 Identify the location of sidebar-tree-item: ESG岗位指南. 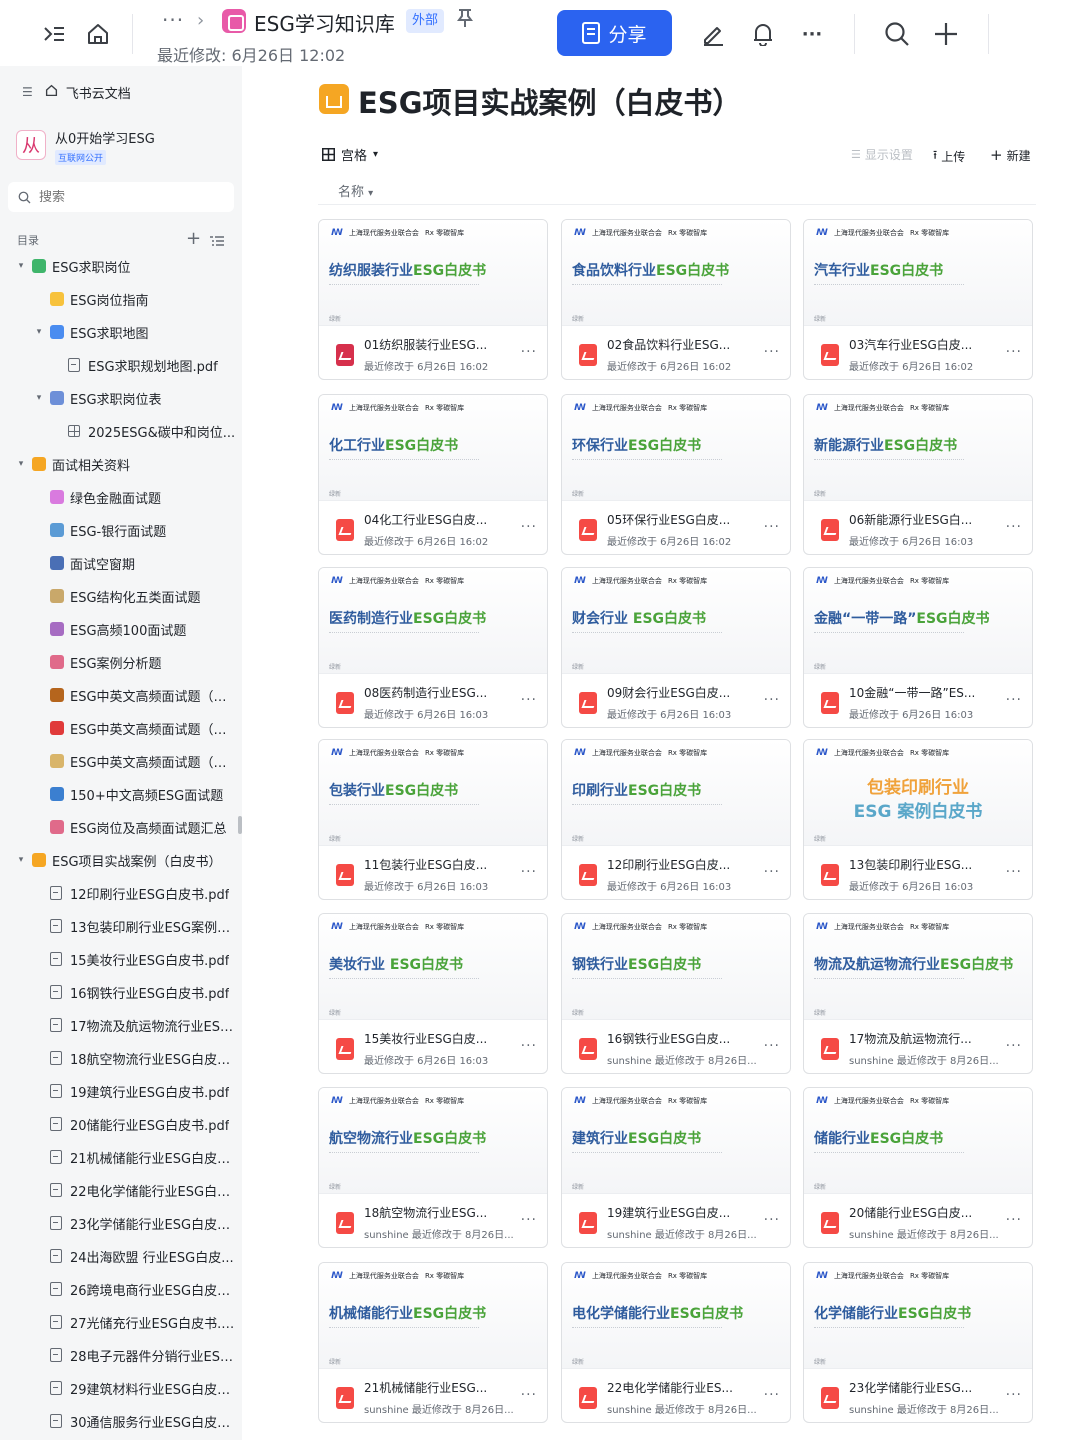
(121, 299).